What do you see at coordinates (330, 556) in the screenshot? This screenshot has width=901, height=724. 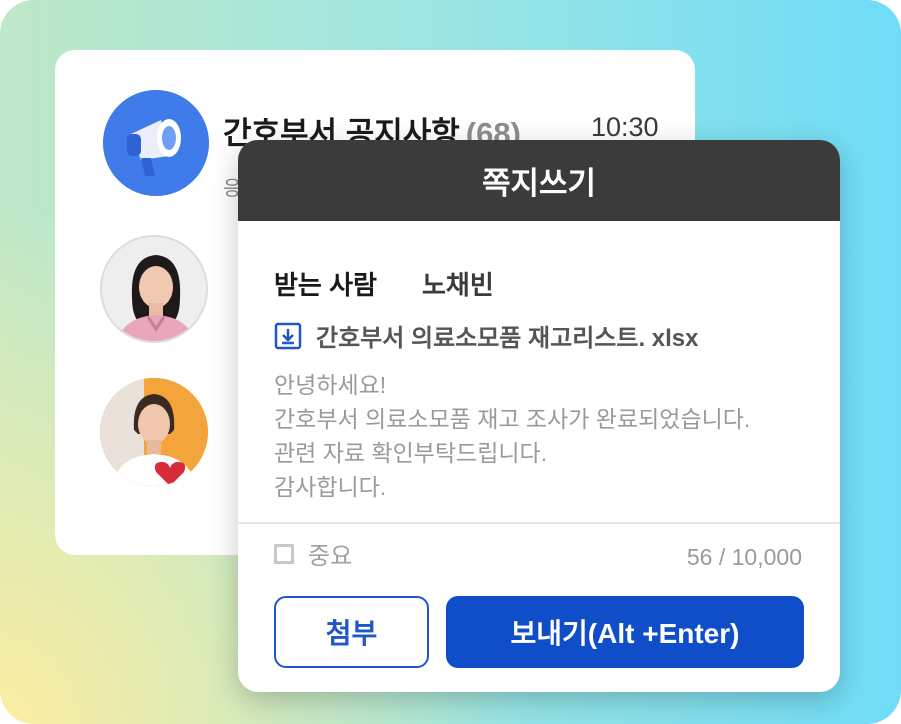 I see `important-label: 중요` at bounding box center [330, 556].